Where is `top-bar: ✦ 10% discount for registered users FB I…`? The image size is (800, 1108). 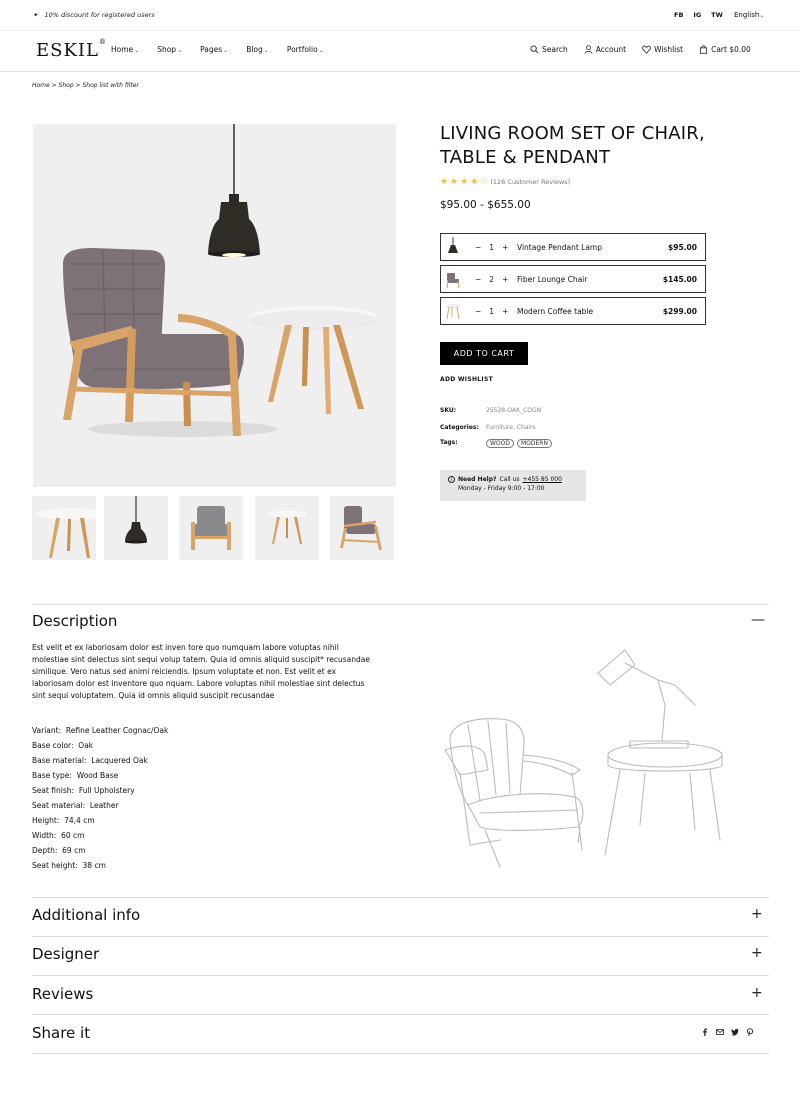
top-bar: ✦ 10% discount for registered users FB I… is located at coordinates (400, 15).